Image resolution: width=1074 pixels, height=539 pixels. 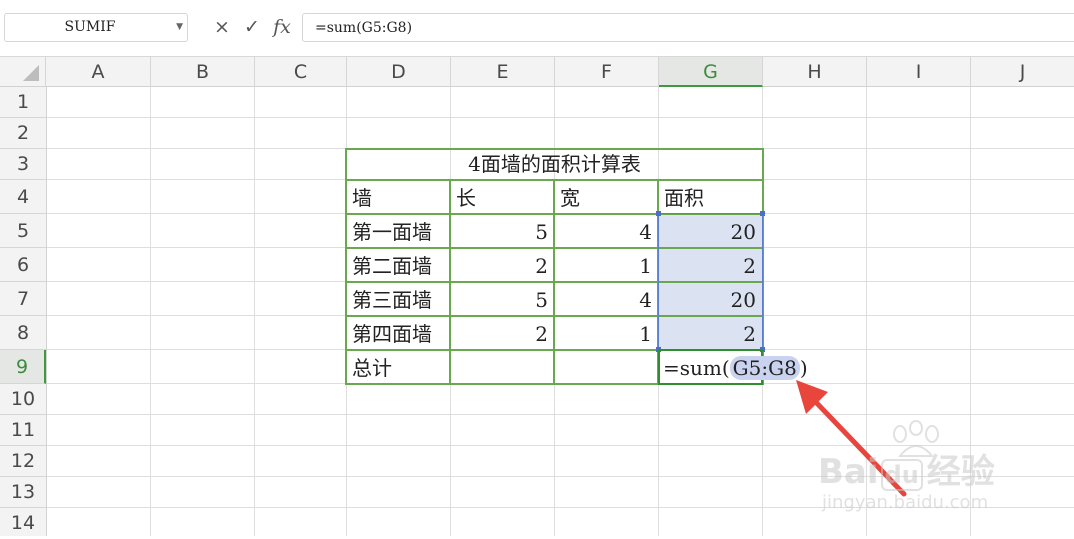 I want to click on cancel-icon: ×, so click(x=222, y=27).